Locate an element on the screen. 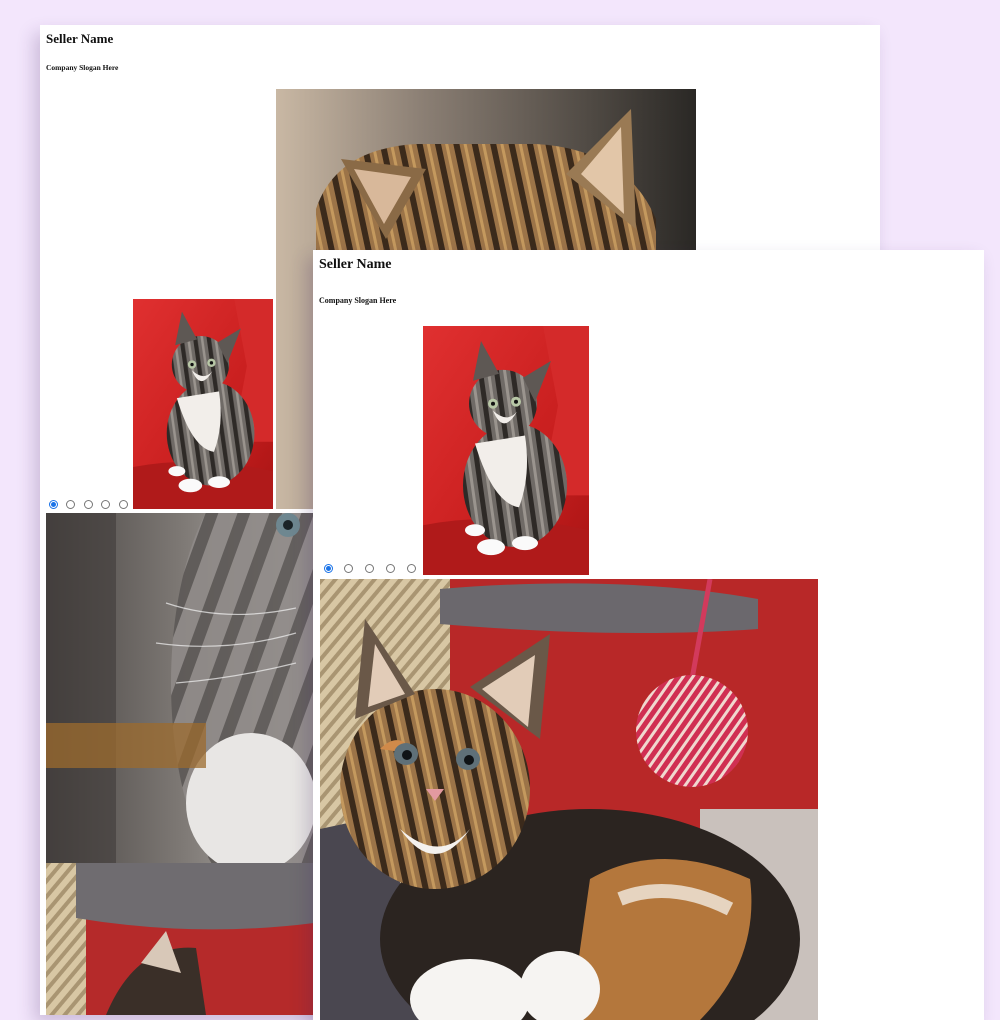 Image resolution: width=1000 pixels, height=1020 pixels. calico-kitten-partial-photo is located at coordinates (180, 939).